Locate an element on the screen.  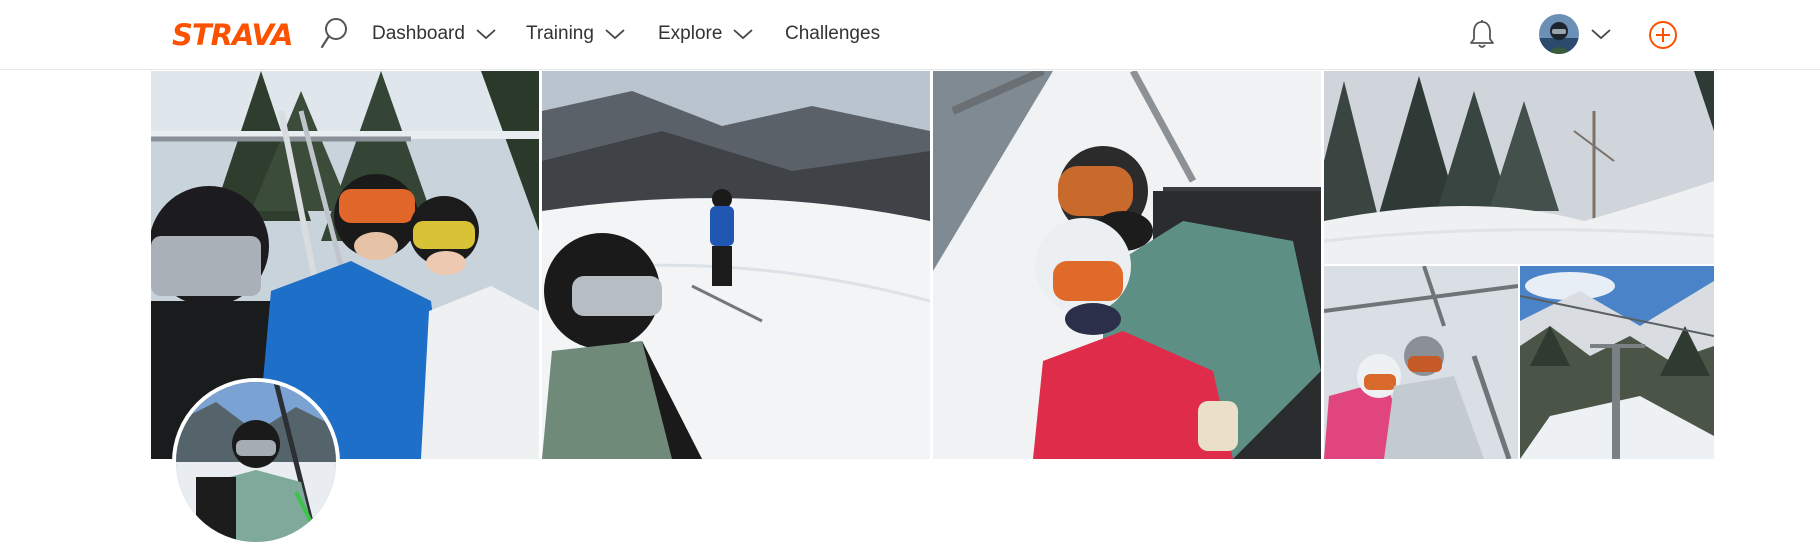
bell-icon is located at coordinates (1482, 34).